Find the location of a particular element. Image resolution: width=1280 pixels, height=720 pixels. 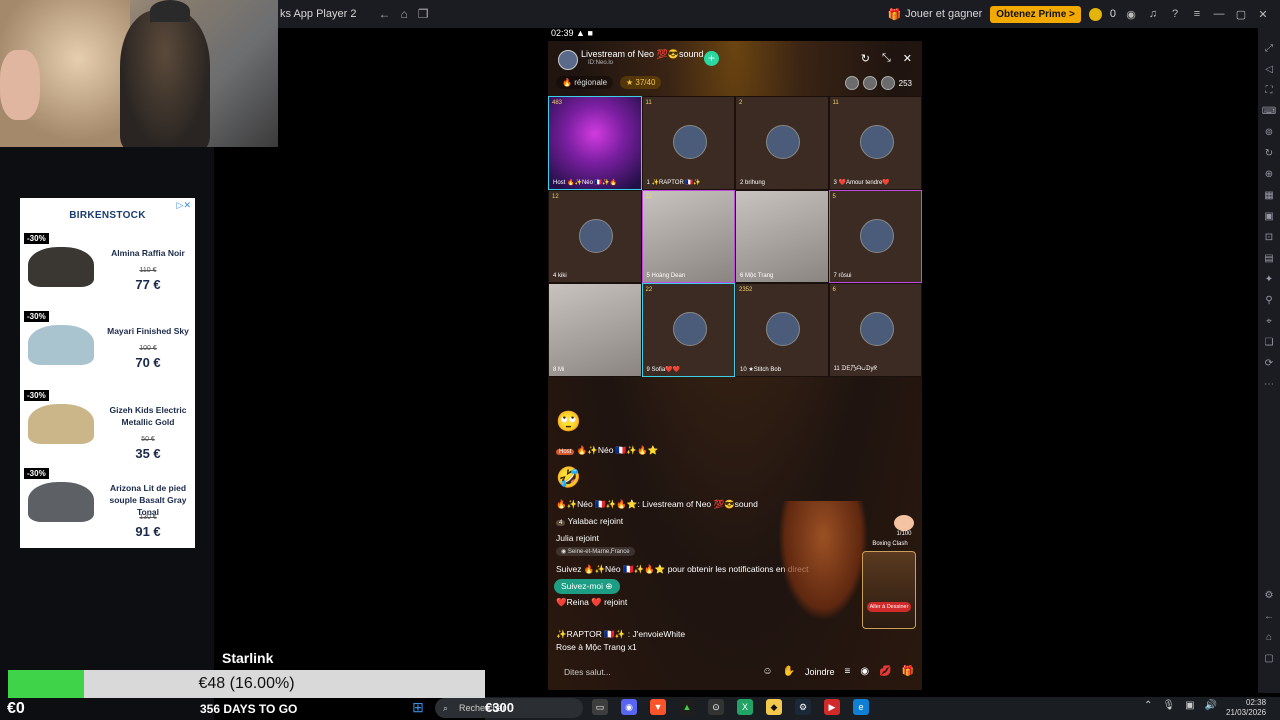

layers-icon: ❏ is located at coordinates (1269, 343).